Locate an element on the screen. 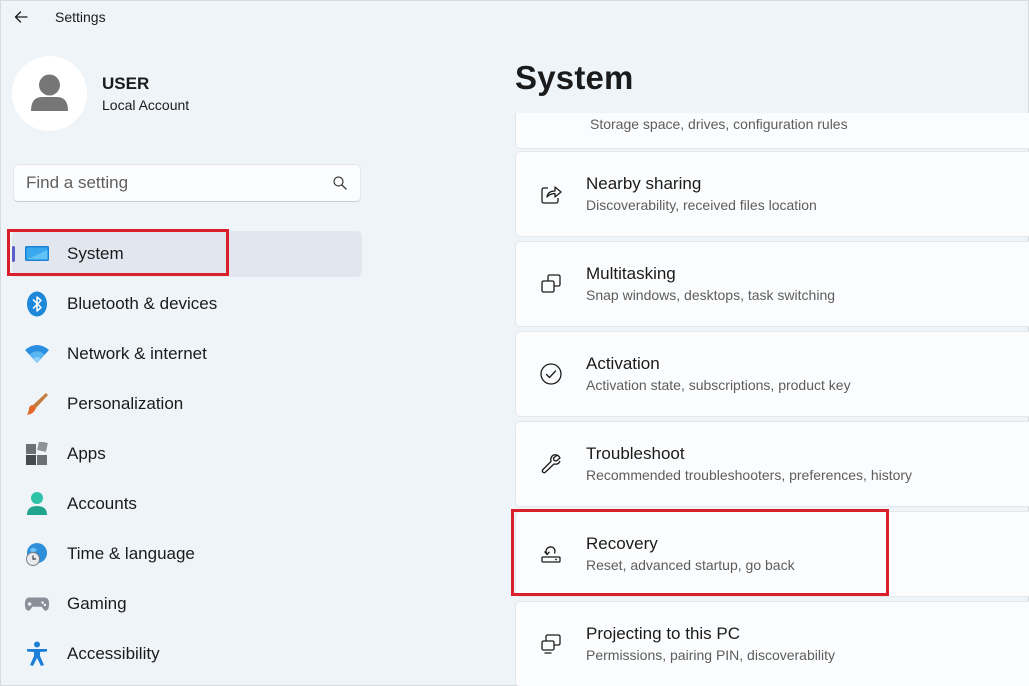  multitask-icon is located at coordinates (551, 284).